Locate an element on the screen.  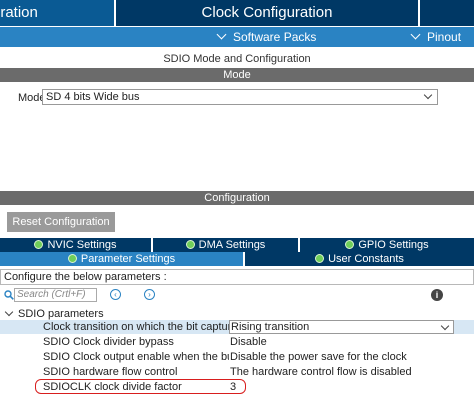
pinout-menu: Pinout is located at coordinates (436, 37).